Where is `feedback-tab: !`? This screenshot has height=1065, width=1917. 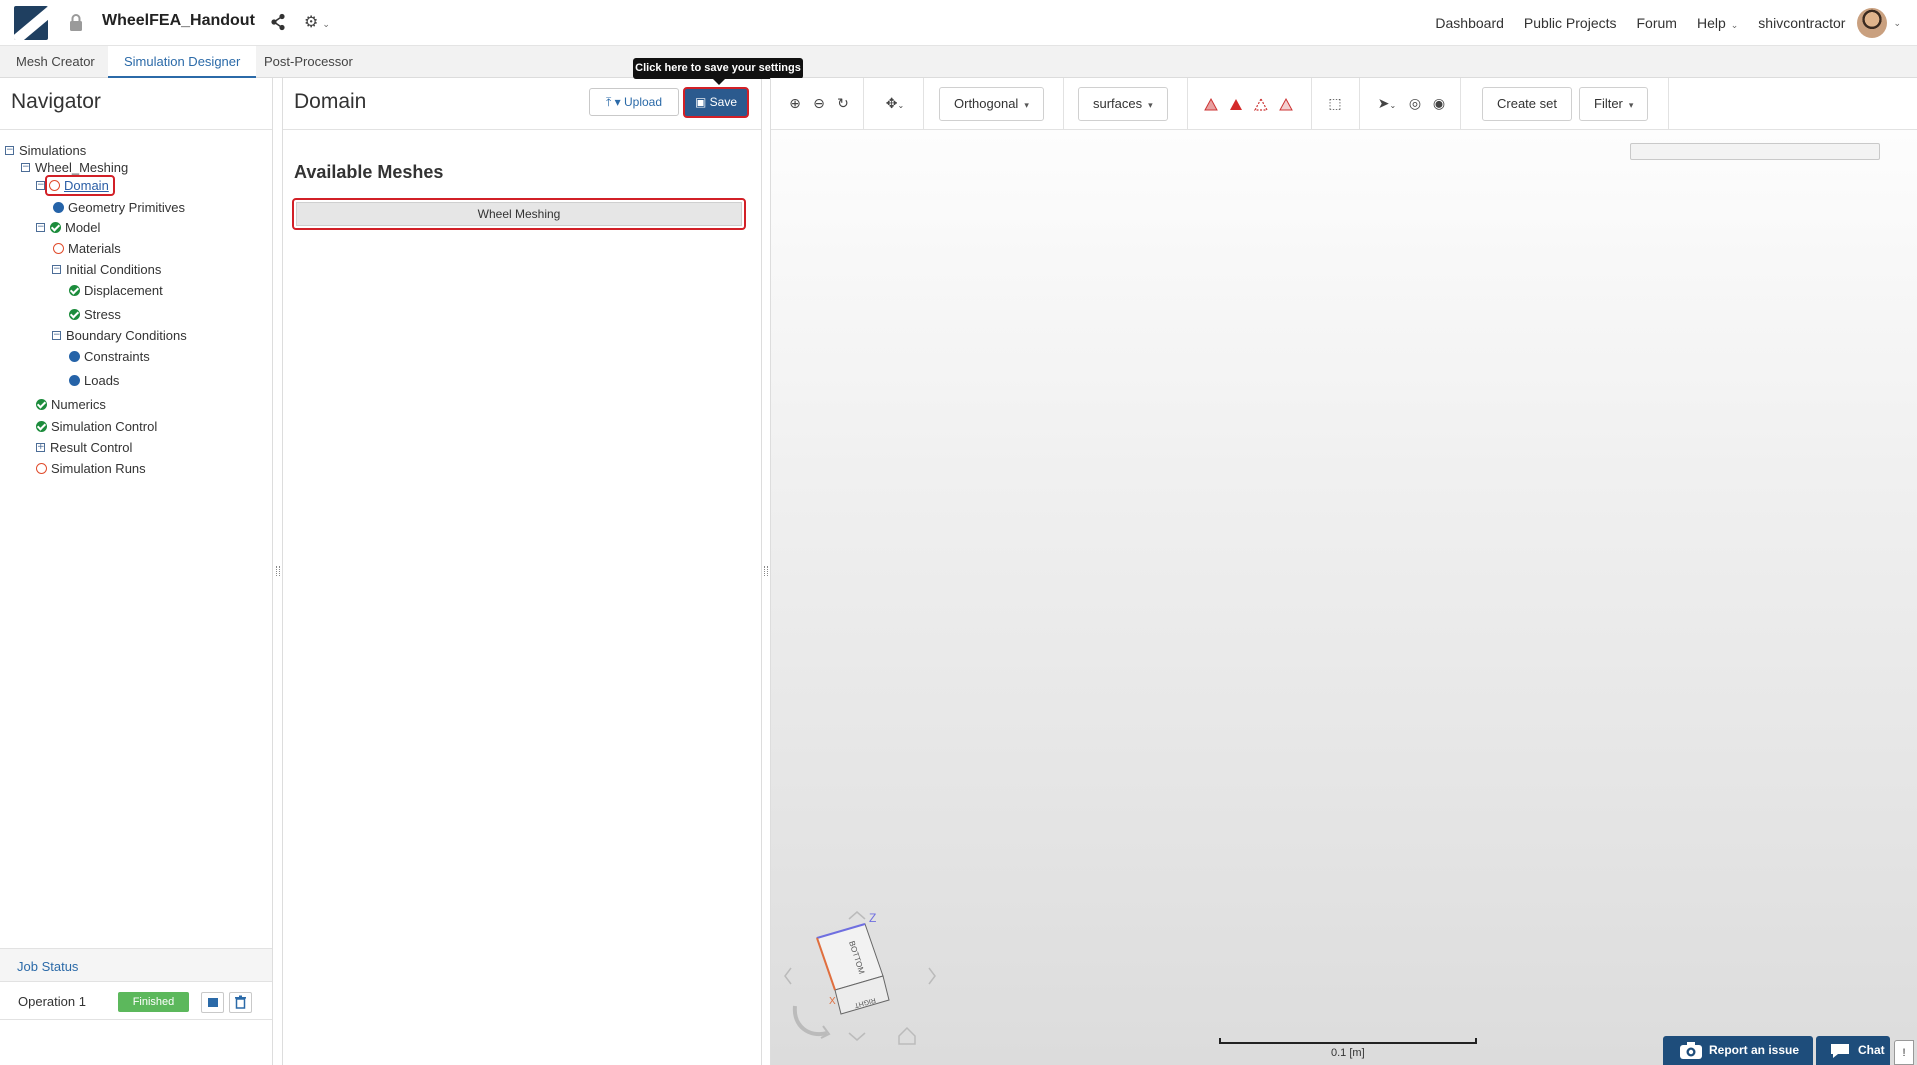
feedback-tab: ! is located at coordinates (1904, 1052).